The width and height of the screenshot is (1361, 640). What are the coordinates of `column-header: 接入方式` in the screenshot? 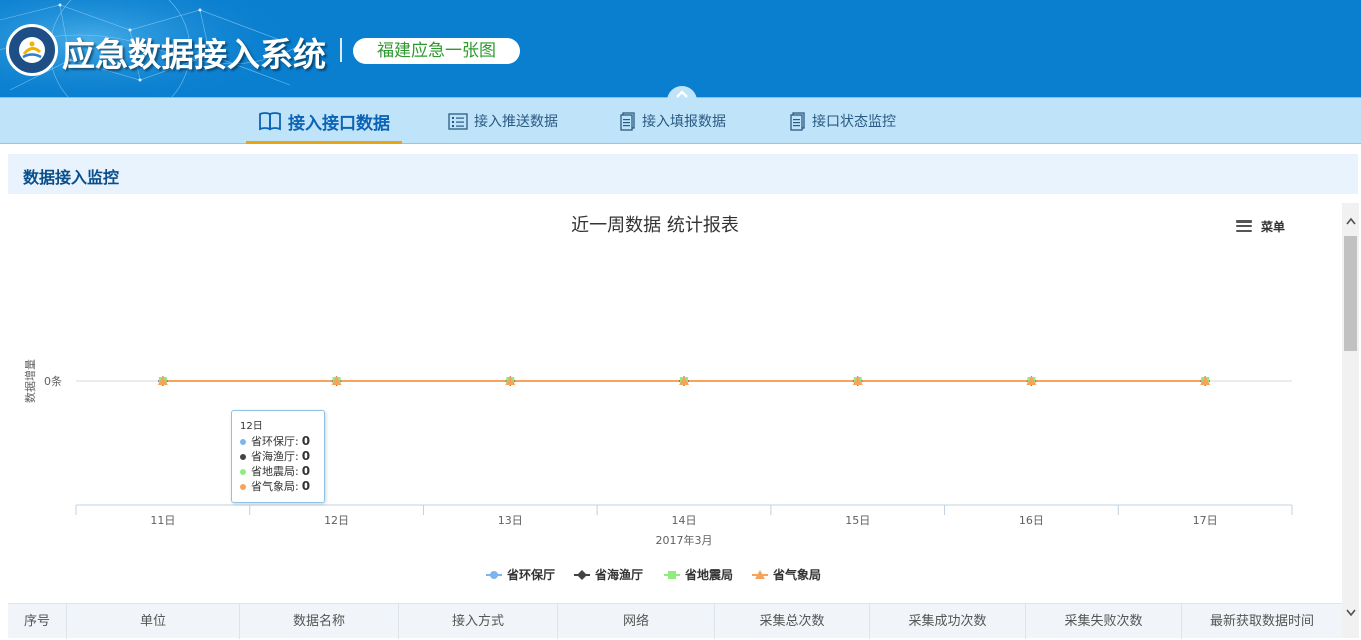 It's located at (478, 621).